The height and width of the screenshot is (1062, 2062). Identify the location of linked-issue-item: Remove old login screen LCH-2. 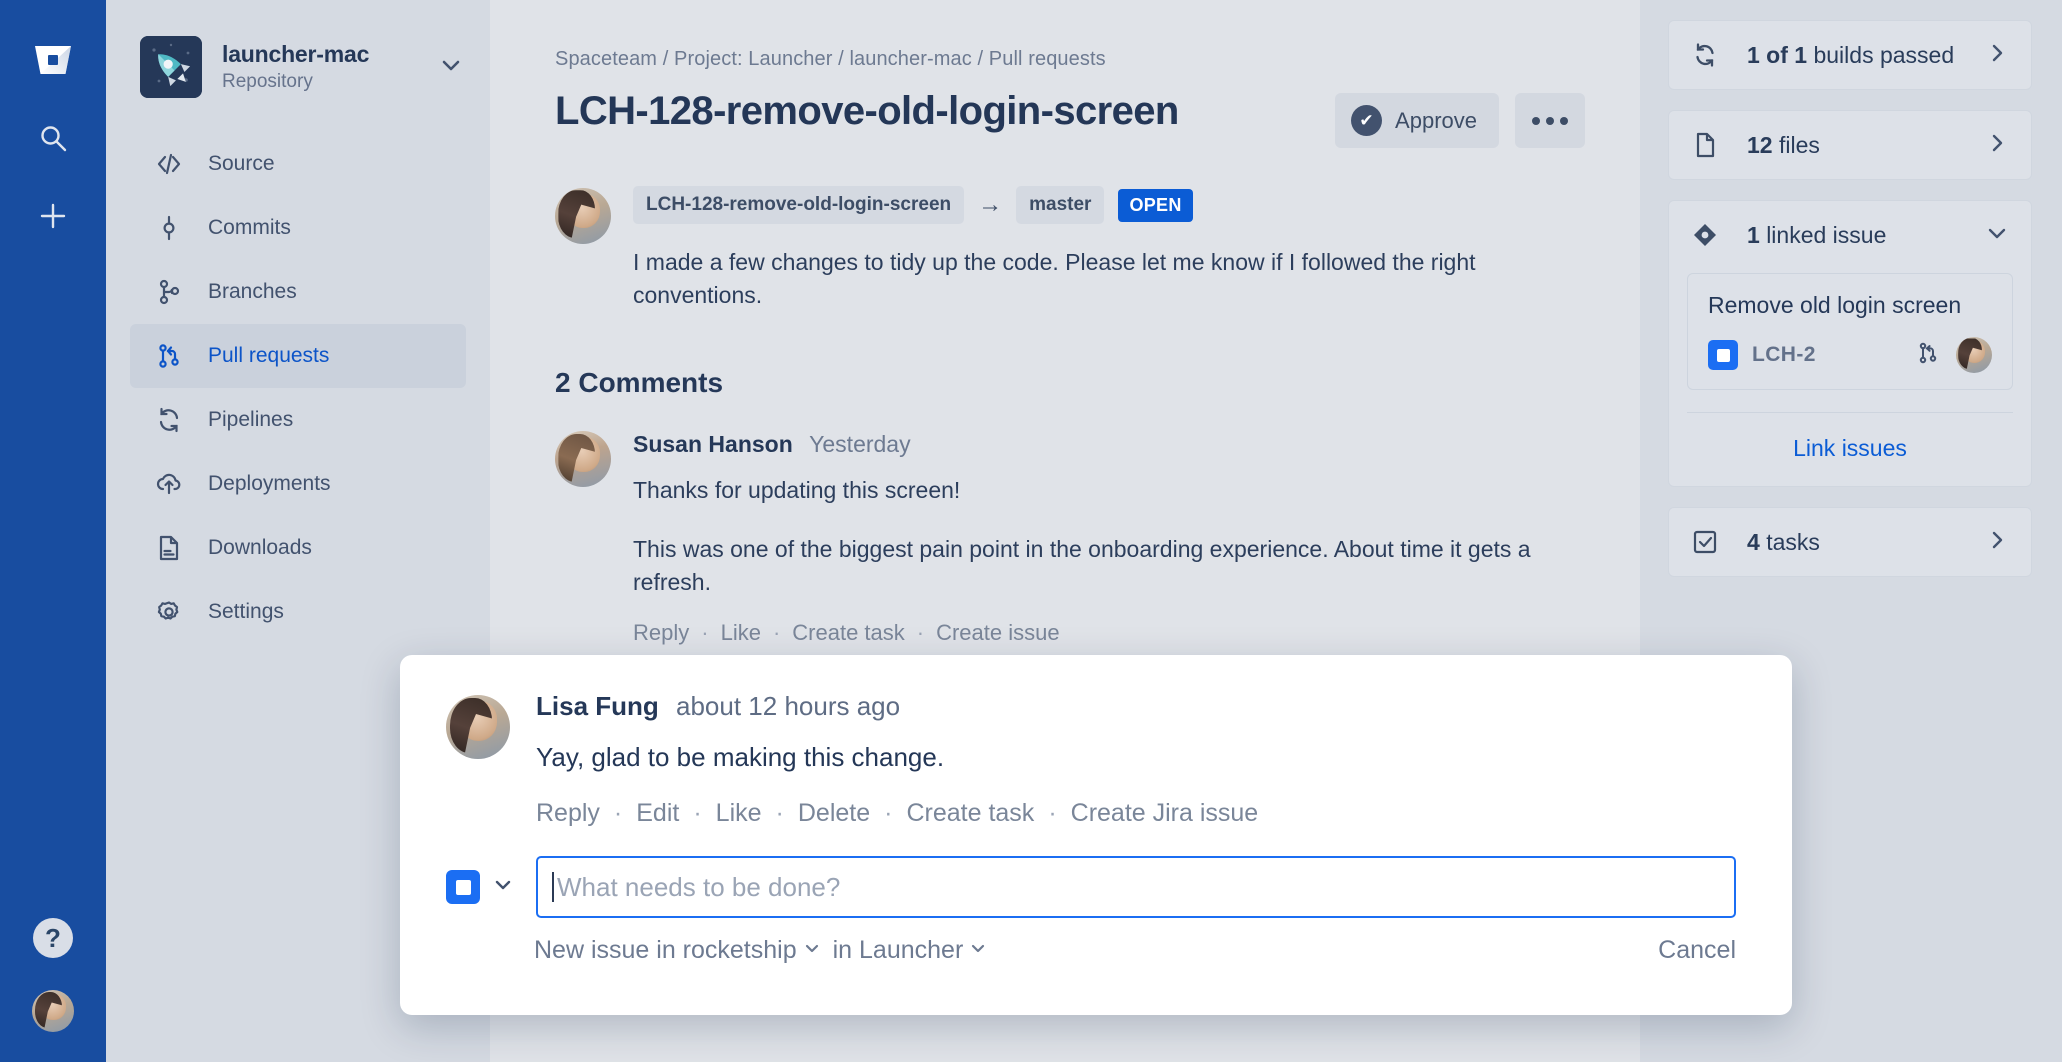
(1850, 331).